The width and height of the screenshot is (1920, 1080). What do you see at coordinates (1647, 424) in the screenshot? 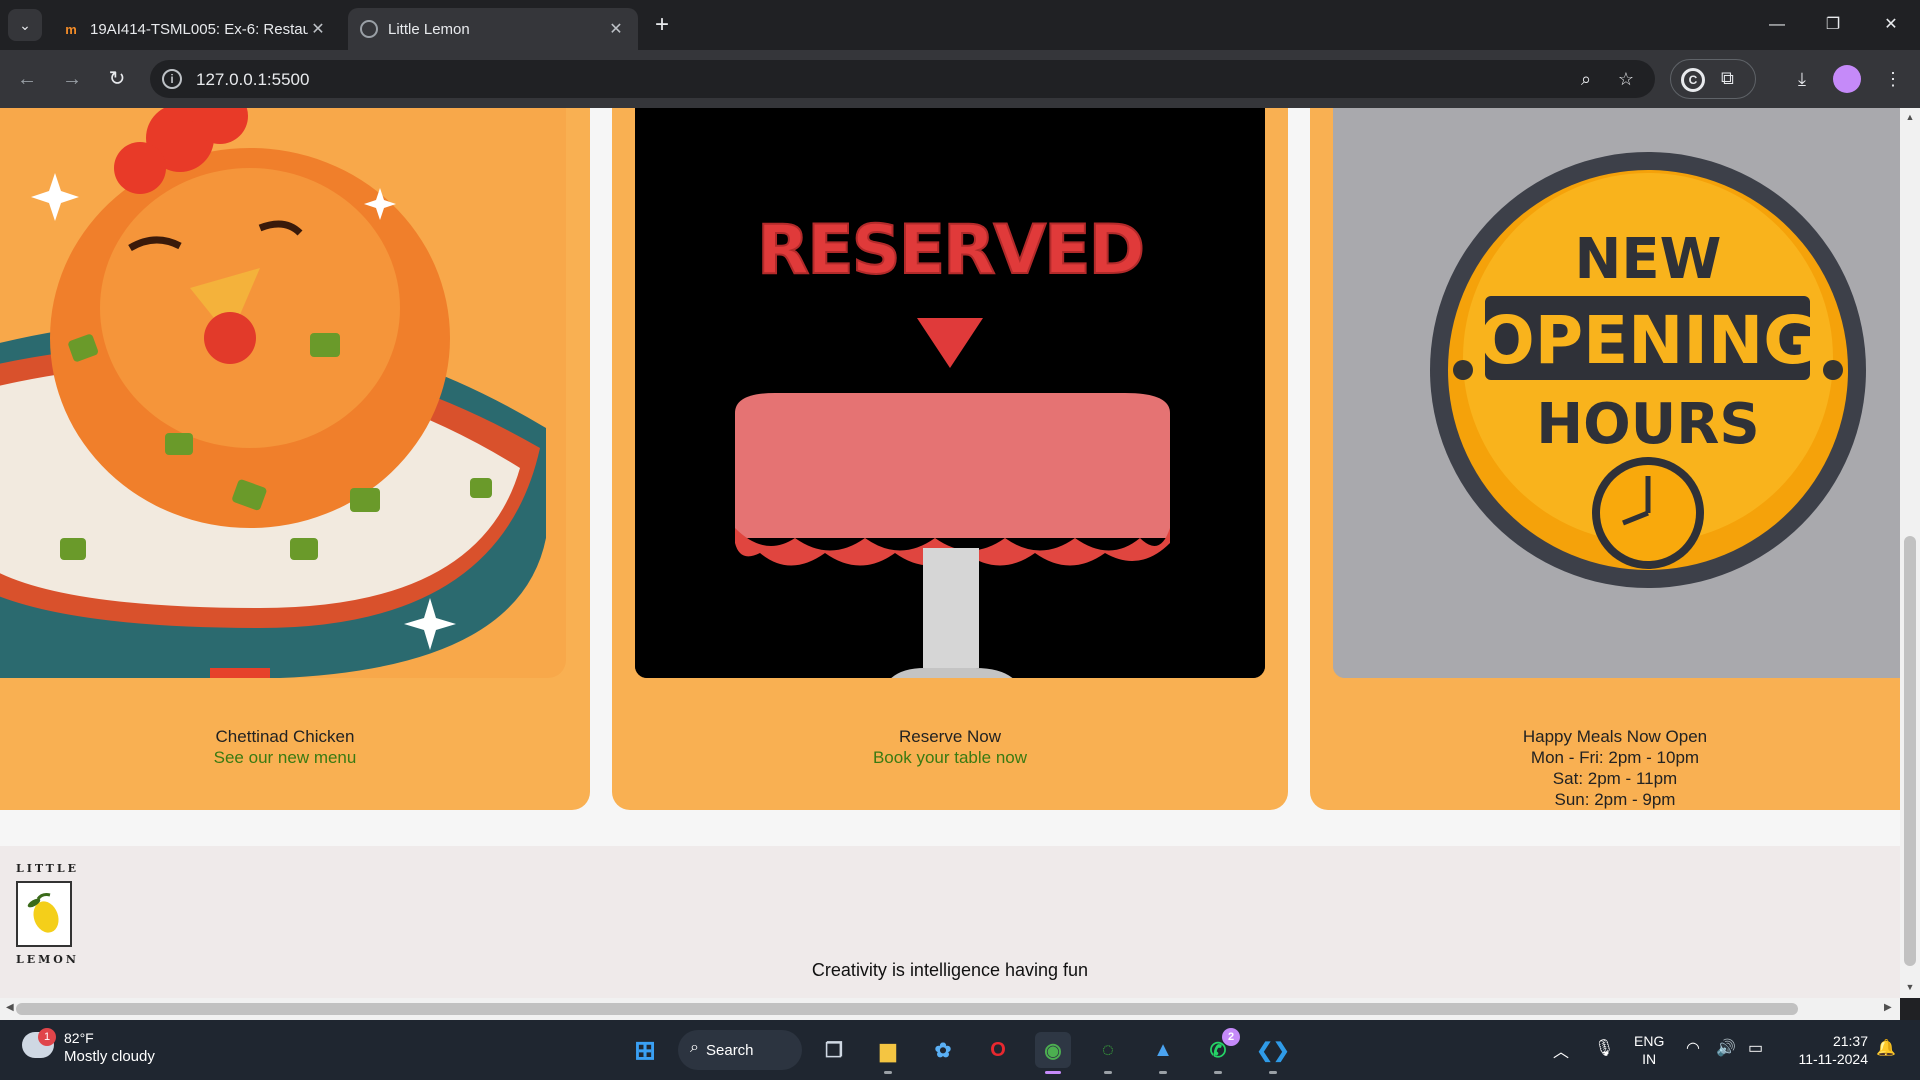
I see `svg-text: HOURS` at bounding box center [1647, 424].